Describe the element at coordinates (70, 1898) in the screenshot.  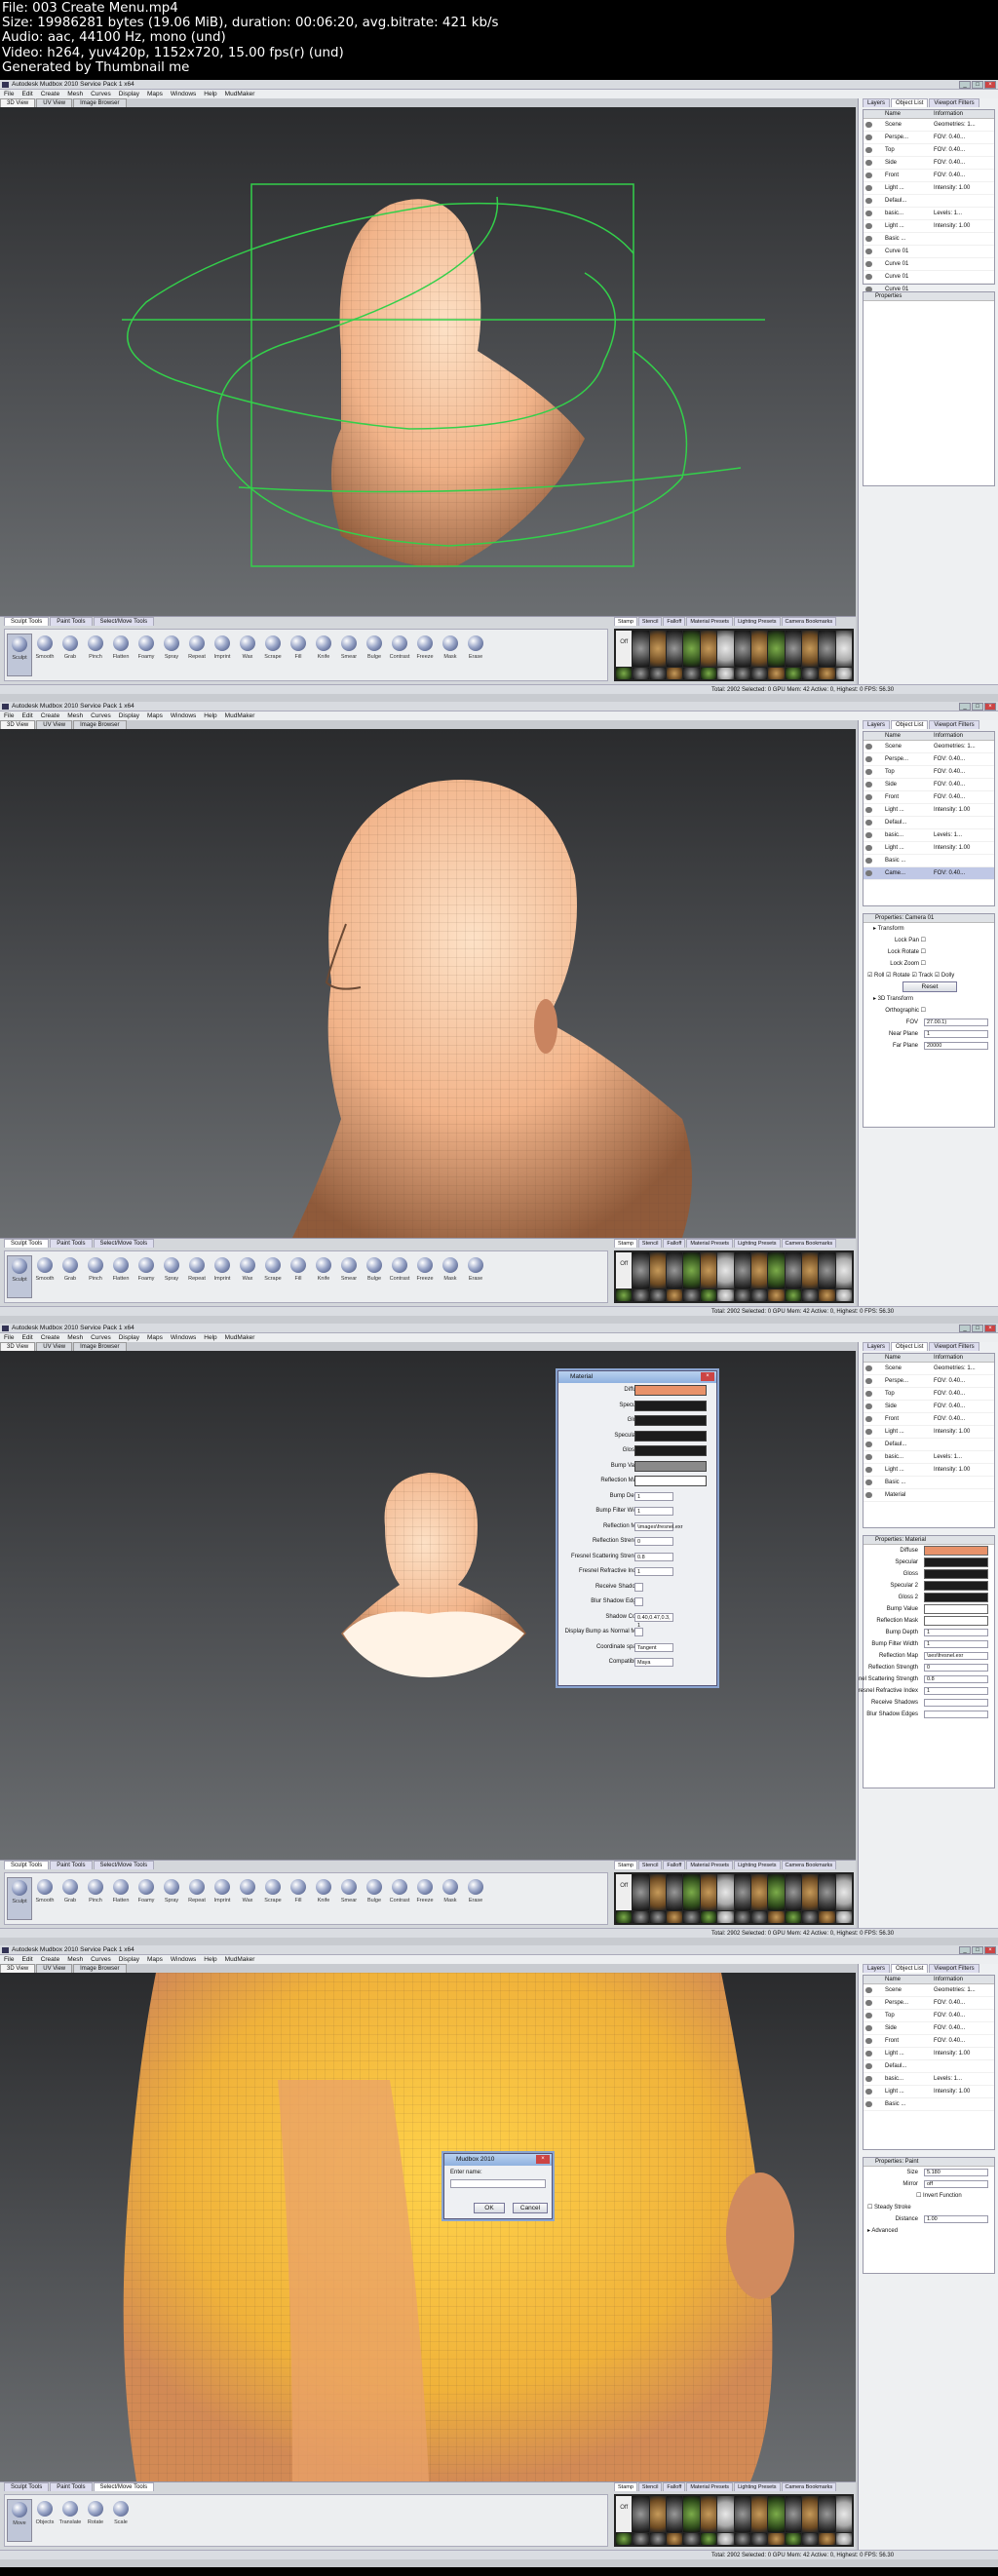
I see `tool-grab: Grab` at that location.